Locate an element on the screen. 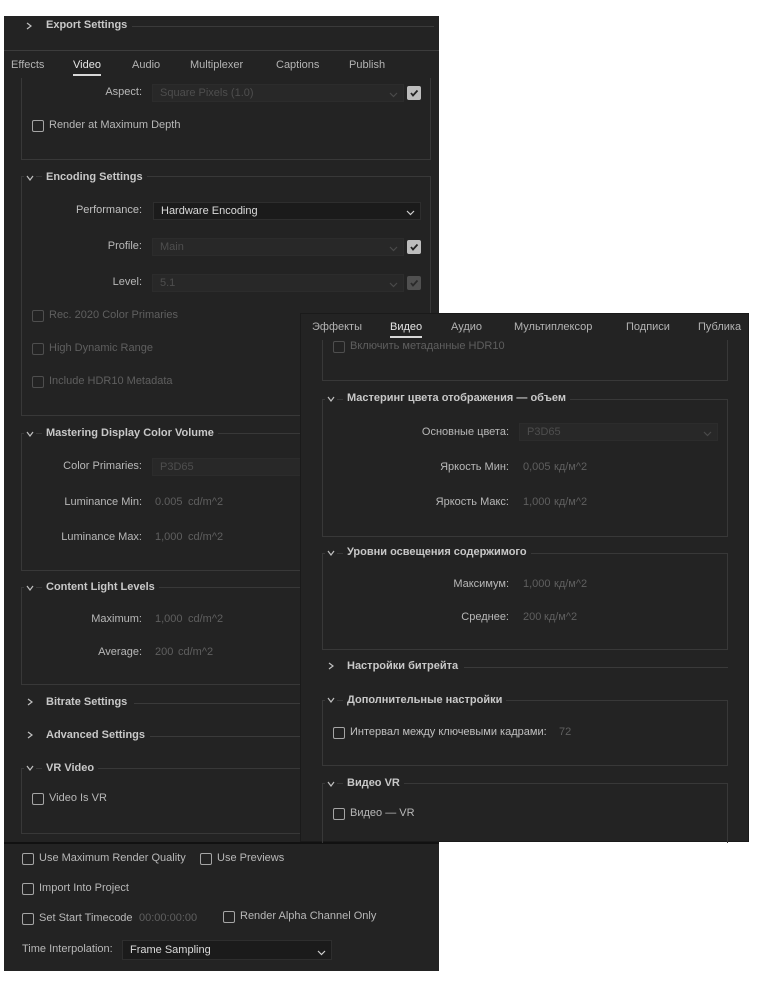 This screenshot has height=987, width=764. keyframe-interval-value: 72 is located at coordinates (565, 732).